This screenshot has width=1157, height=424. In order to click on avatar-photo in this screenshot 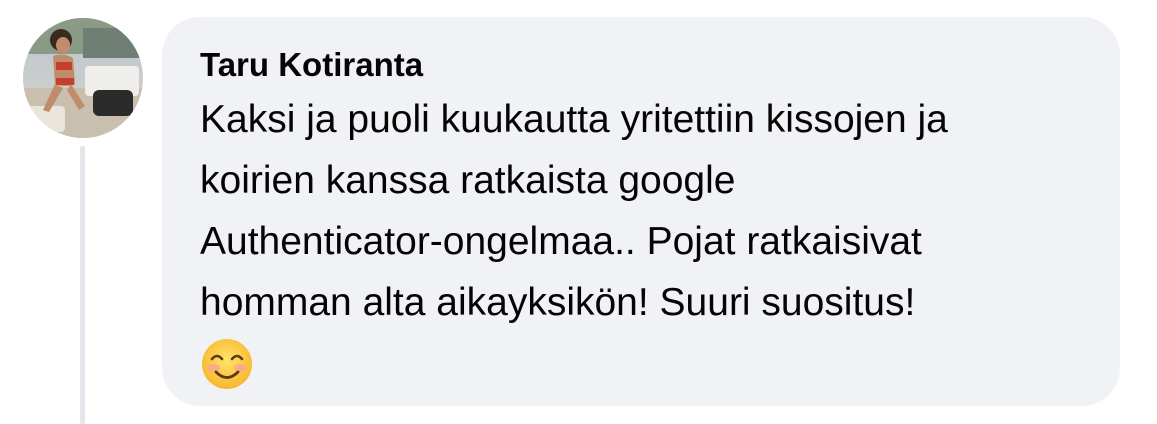, I will do `click(83, 78)`.